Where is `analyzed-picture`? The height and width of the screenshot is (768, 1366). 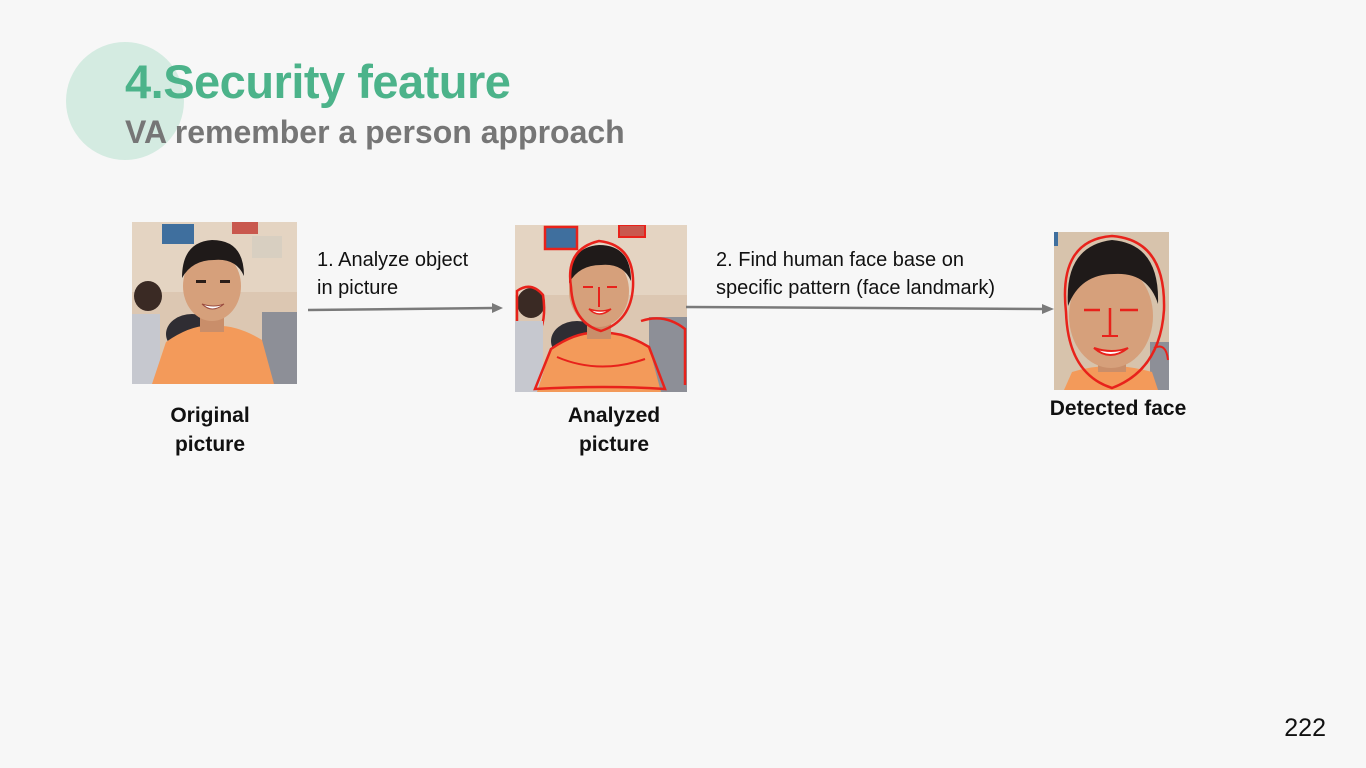 analyzed-picture is located at coordinates (601, 308).